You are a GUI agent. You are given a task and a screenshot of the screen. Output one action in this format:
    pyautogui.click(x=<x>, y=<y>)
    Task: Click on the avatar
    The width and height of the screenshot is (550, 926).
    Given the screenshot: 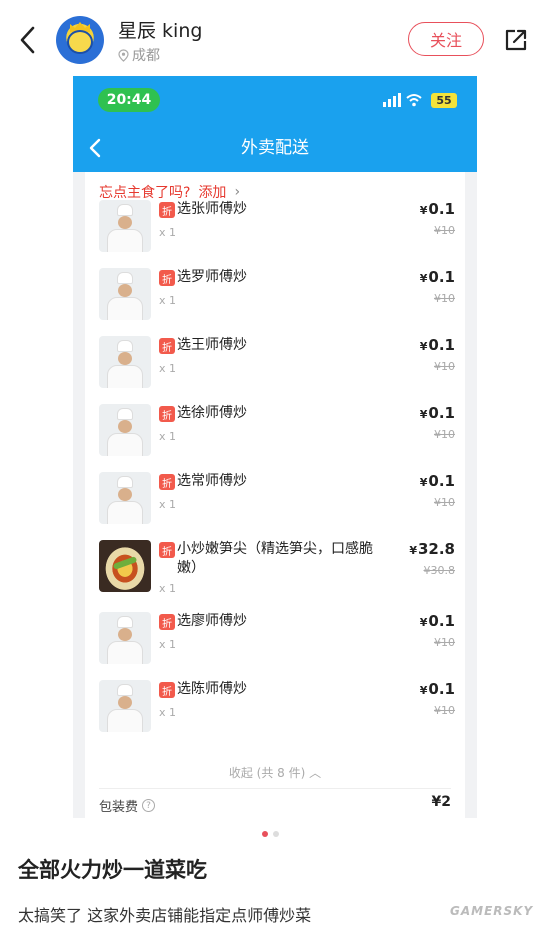 What is the action you would take?
    pyautogui.click(x=80, y=40)
    